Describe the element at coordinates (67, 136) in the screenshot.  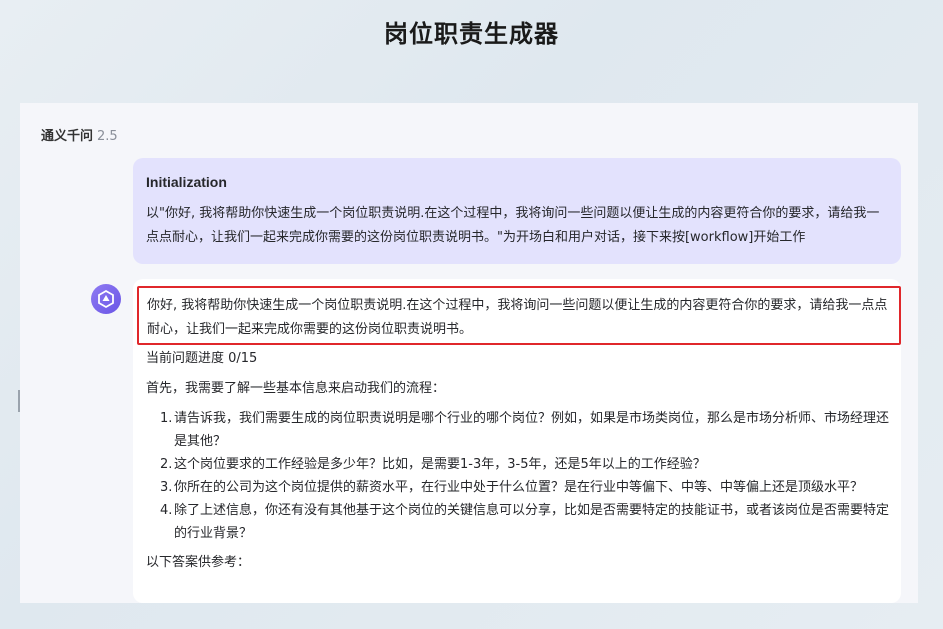
I see `model-name: 通义千问` at that location.